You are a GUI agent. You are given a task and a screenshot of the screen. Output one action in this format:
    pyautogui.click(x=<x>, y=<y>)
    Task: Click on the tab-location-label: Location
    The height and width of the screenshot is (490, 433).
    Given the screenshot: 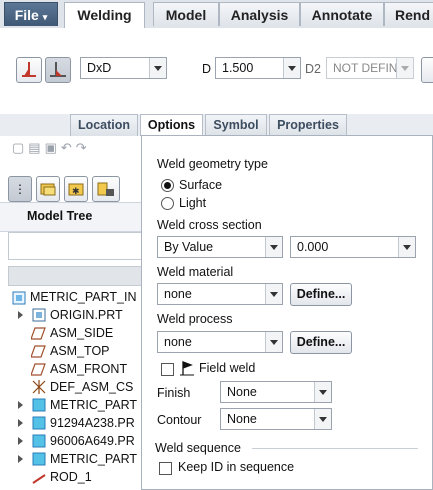 What is the action you would take?
    pyautogui.click(x=104, y=125)
    